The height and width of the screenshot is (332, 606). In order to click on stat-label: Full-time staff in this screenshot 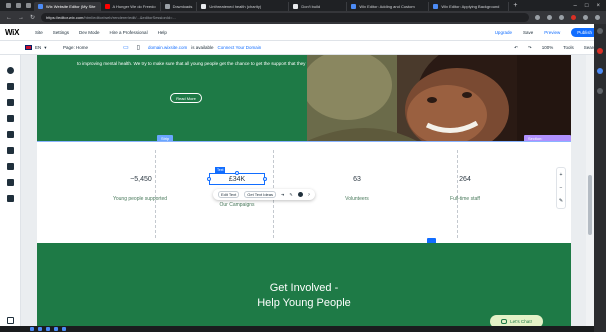, I will do `click(465, 199)`.